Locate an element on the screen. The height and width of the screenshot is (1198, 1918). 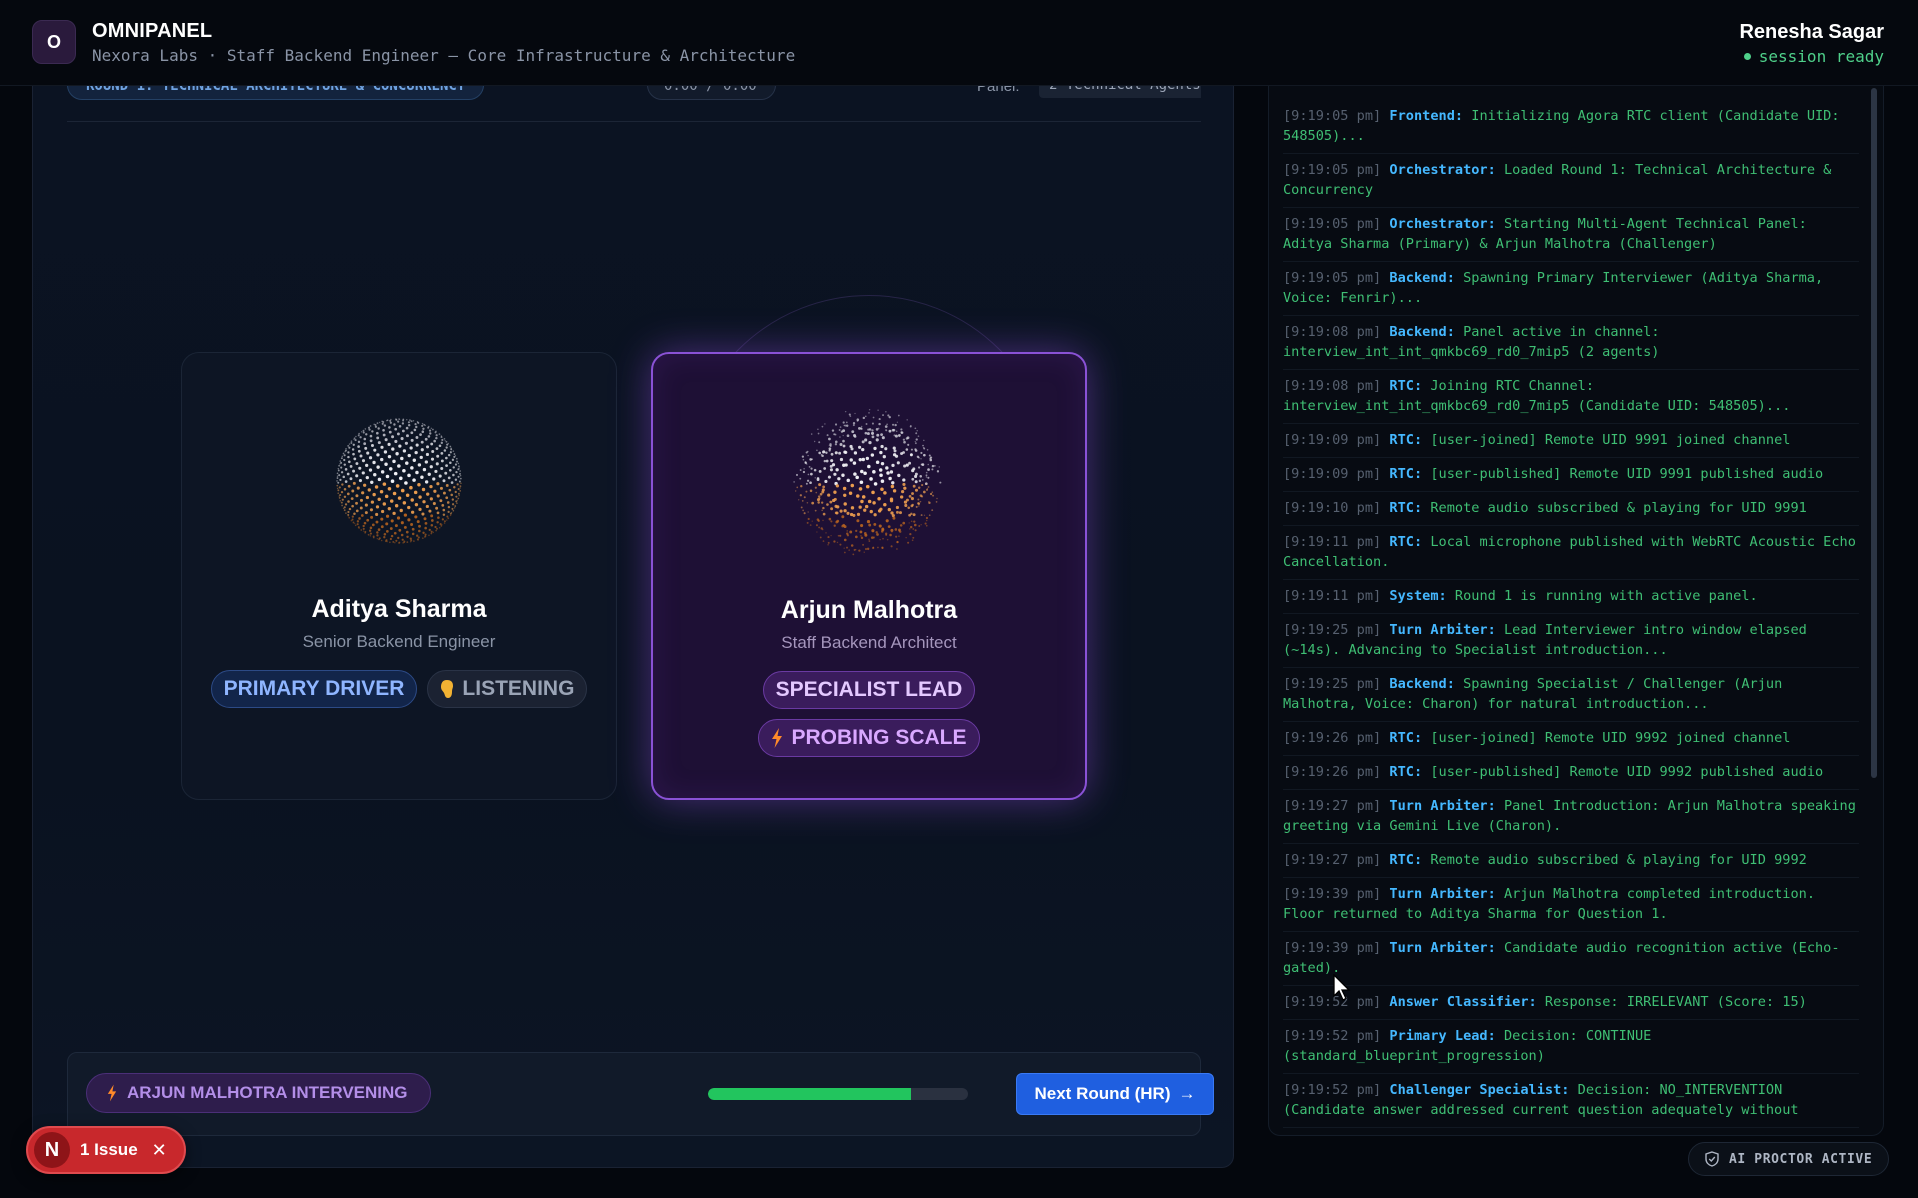
specialist-lead-badge: SPECIALIST LEAD is located at coordinates (869, 690).